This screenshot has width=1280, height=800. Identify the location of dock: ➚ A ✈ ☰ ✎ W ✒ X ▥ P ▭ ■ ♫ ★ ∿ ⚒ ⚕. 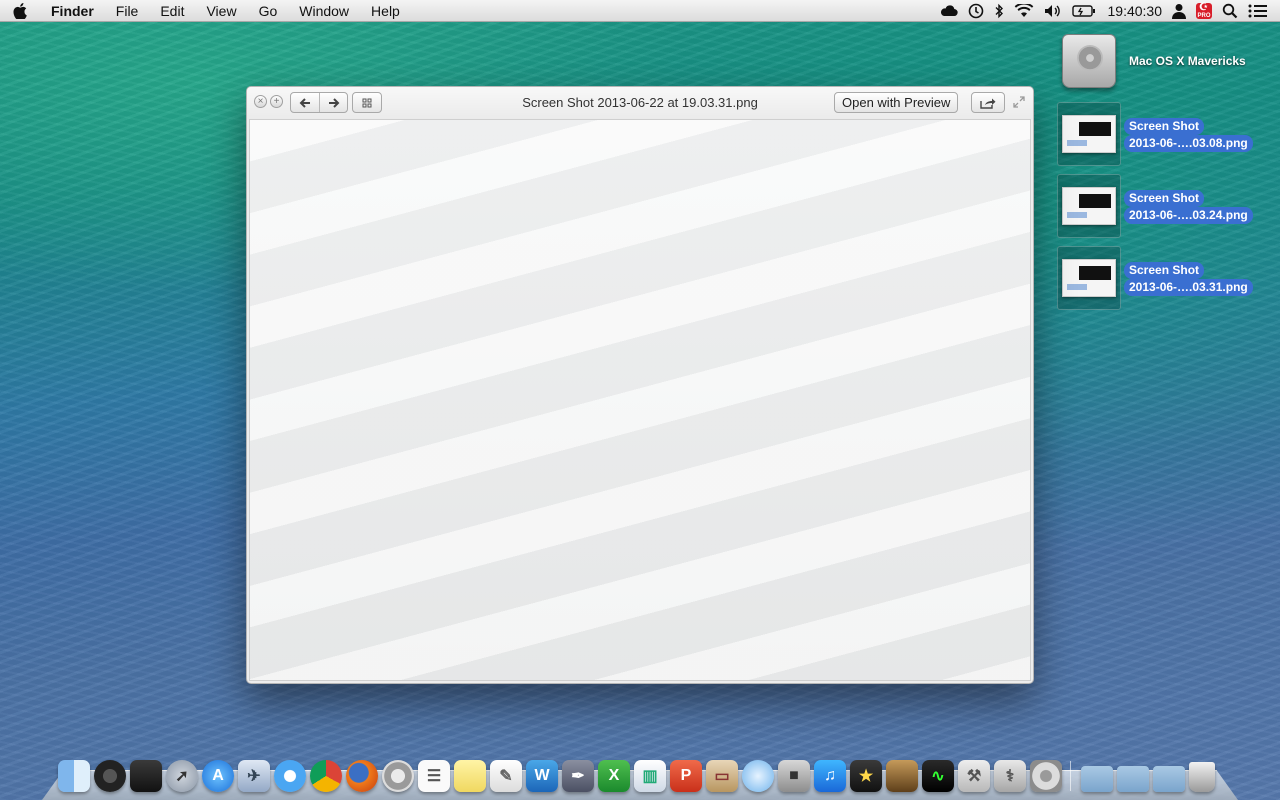
(638, 774).